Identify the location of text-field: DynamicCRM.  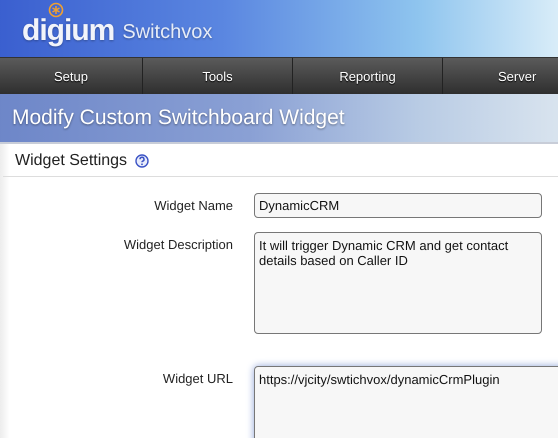
(398, 205).